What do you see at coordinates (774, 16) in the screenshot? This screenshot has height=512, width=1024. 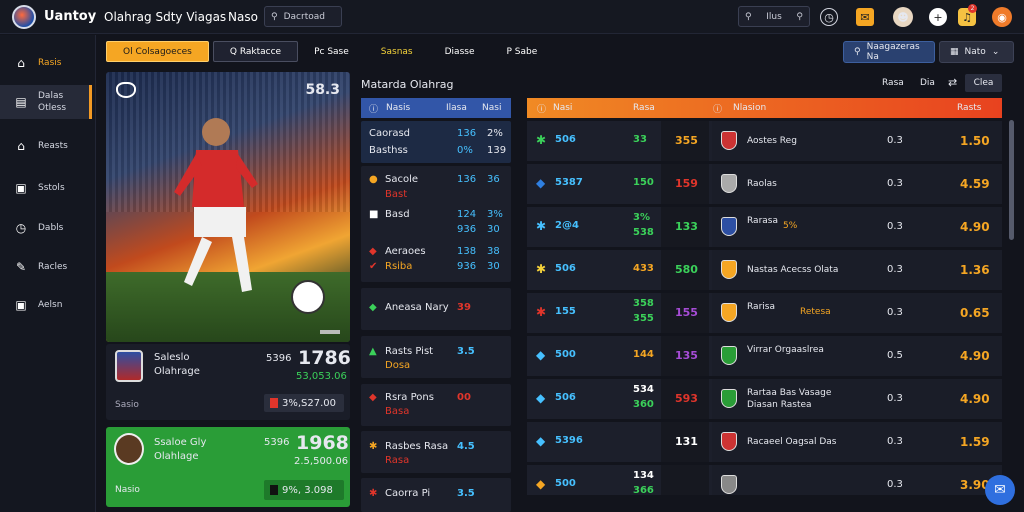 I see `quick-search: ⚲ Ilus ⚲` at bounding box center [774, 16].